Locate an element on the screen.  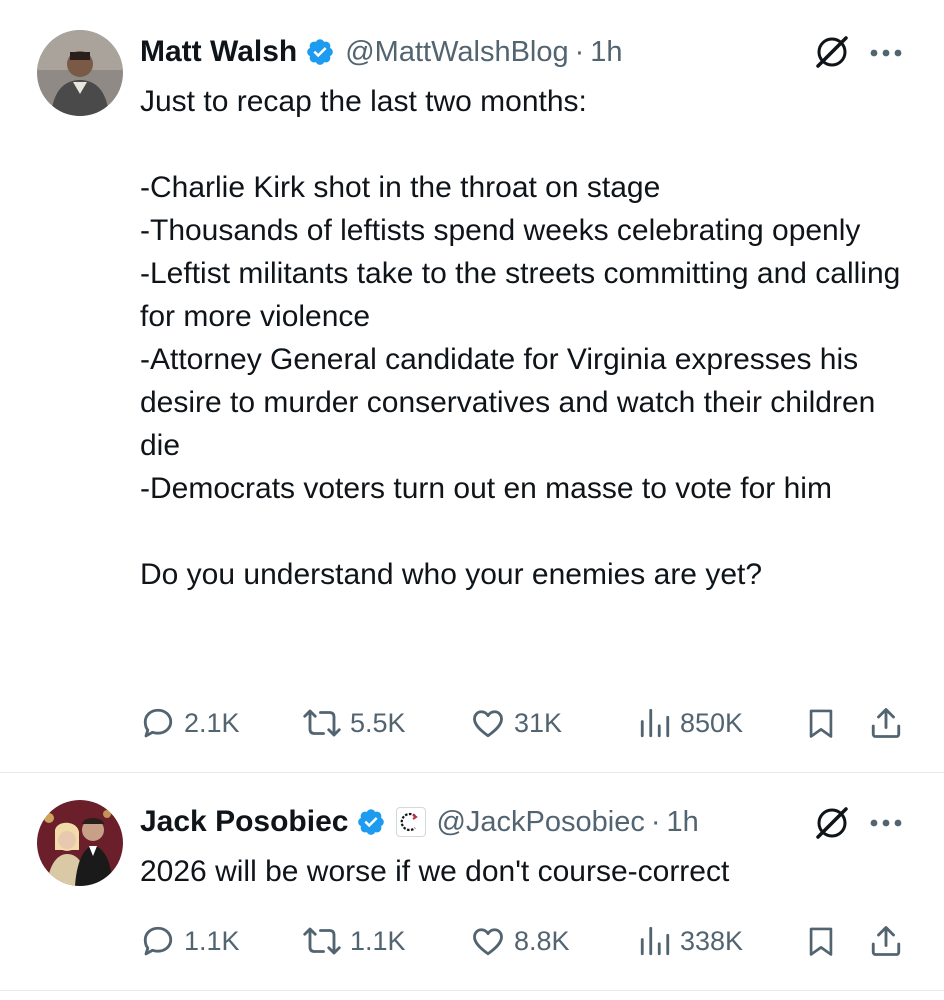
views-button: 850K is located at coordinates (690, 723).